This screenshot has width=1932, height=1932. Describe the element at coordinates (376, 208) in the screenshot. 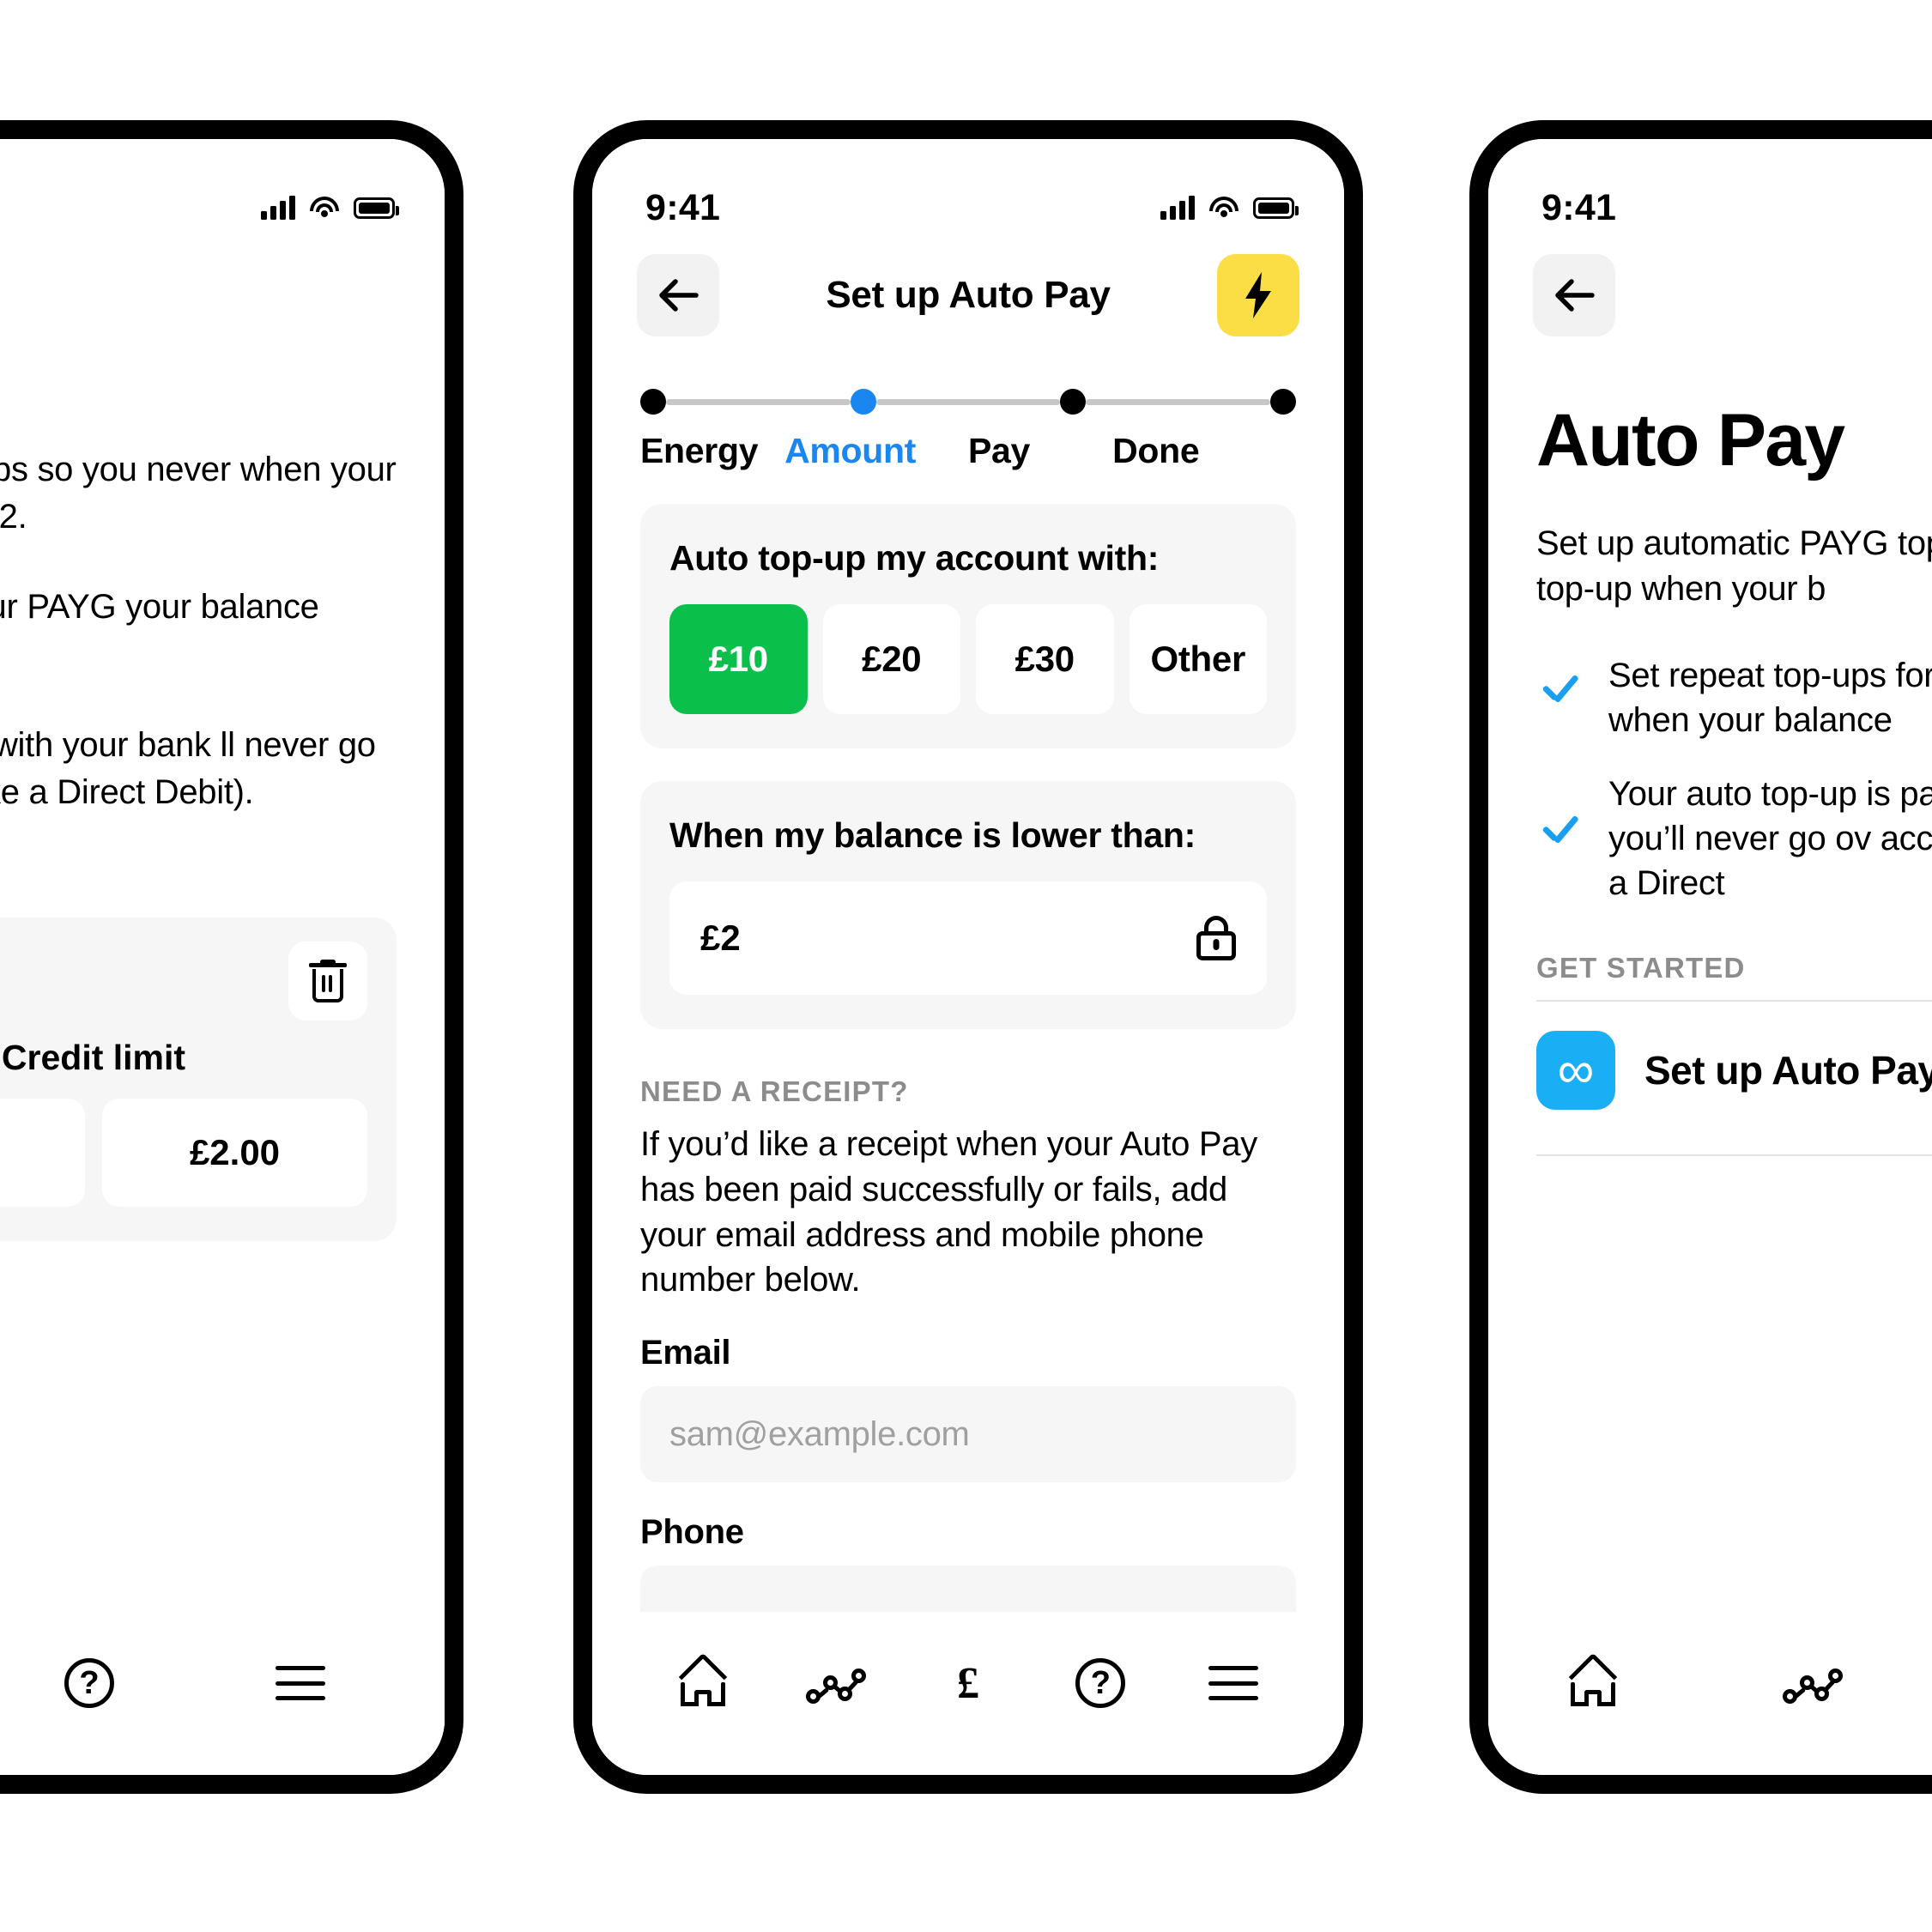

I see `battery-icon` at that location.